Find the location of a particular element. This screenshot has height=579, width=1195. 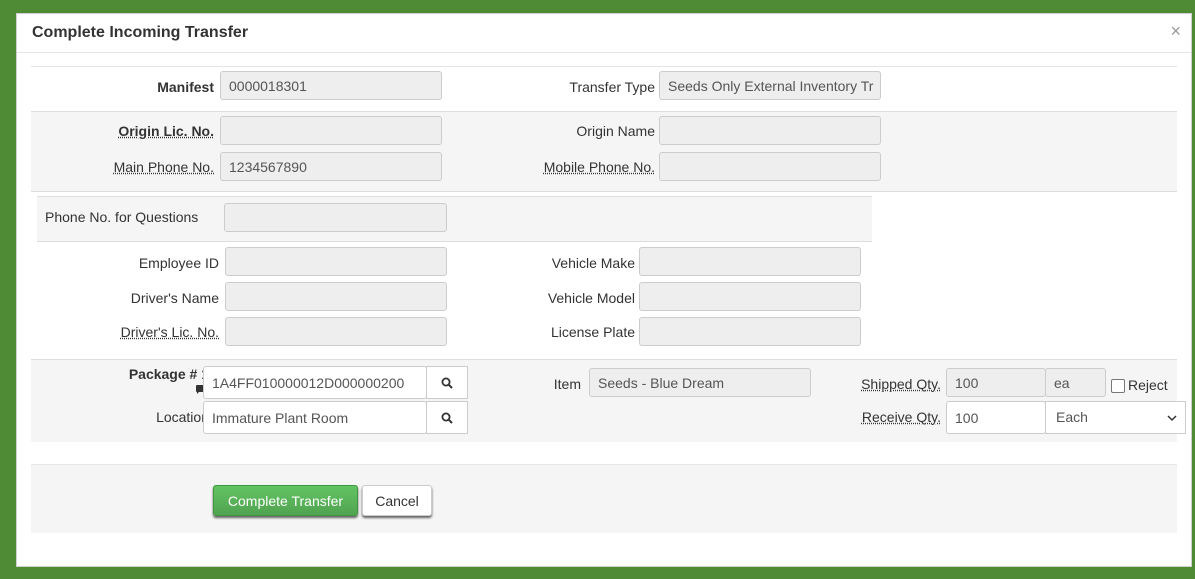

shipped-qty-label-text: Shipped Qty. is located at coordinates (901, 384).